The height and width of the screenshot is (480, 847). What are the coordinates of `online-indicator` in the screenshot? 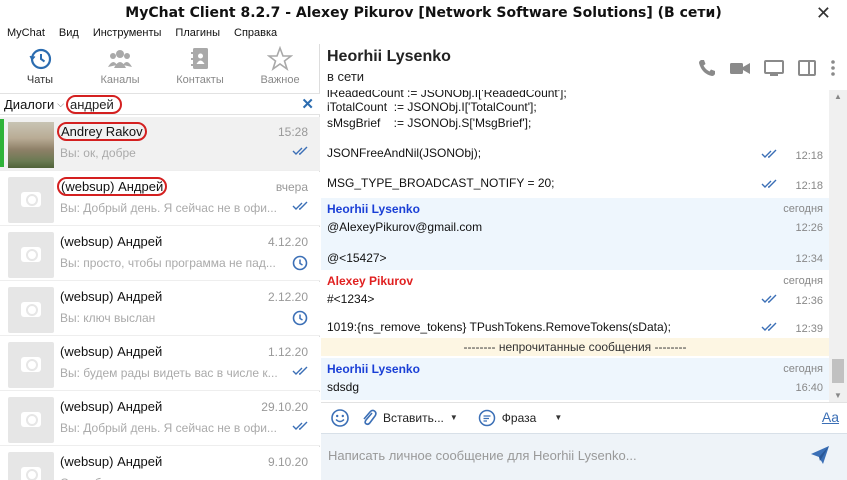 It's located at (2, 143).